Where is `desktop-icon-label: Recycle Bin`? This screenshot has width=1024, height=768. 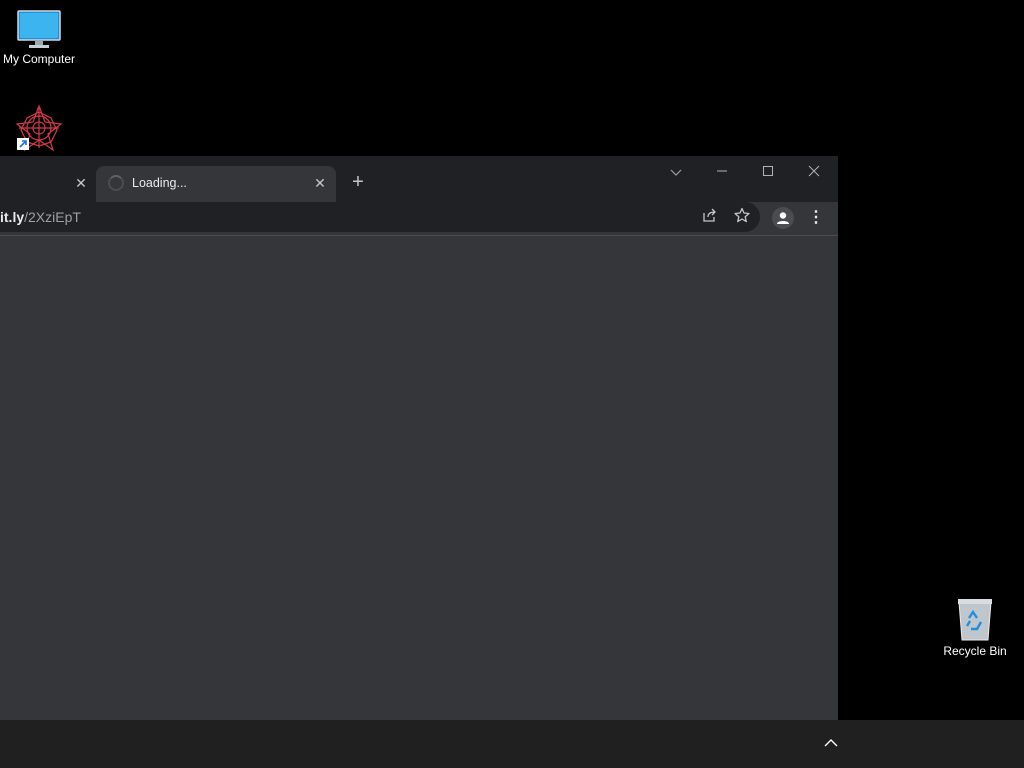
desktop-icon-label: Recycle Bin is located at coordinates (975, 651).